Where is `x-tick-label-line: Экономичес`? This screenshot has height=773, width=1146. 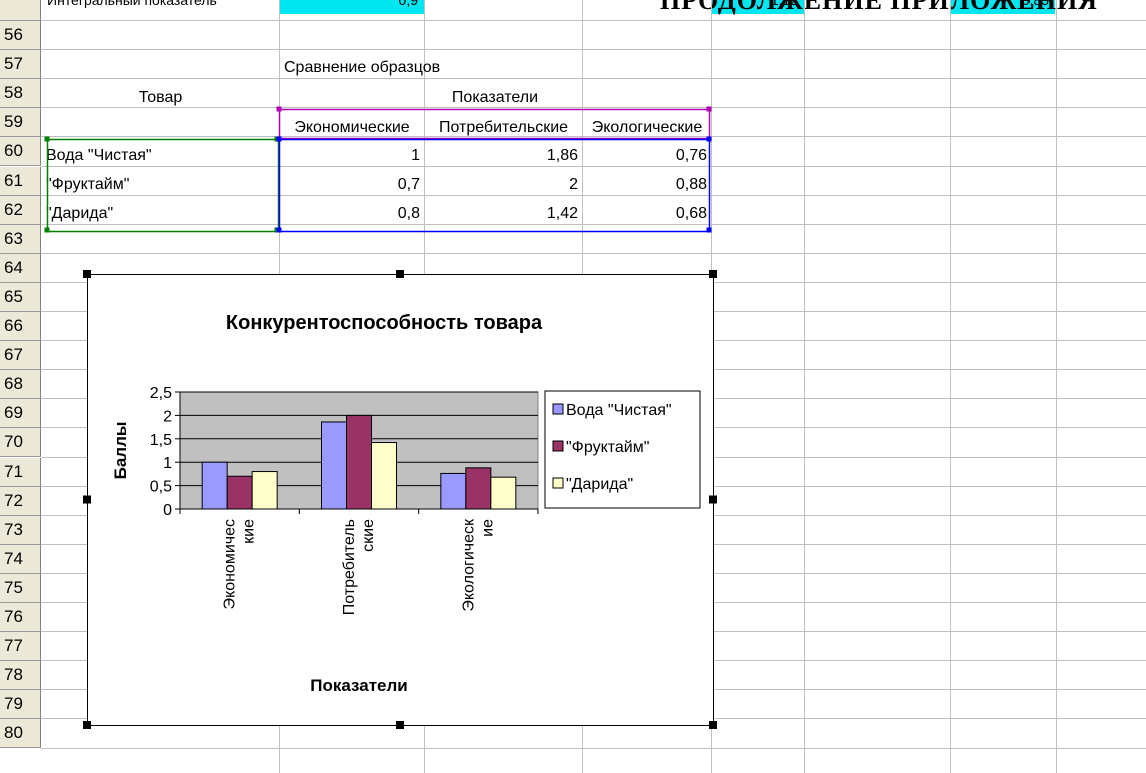 x-tick-label-line: Экономичес is located at coordinates (230, 564).